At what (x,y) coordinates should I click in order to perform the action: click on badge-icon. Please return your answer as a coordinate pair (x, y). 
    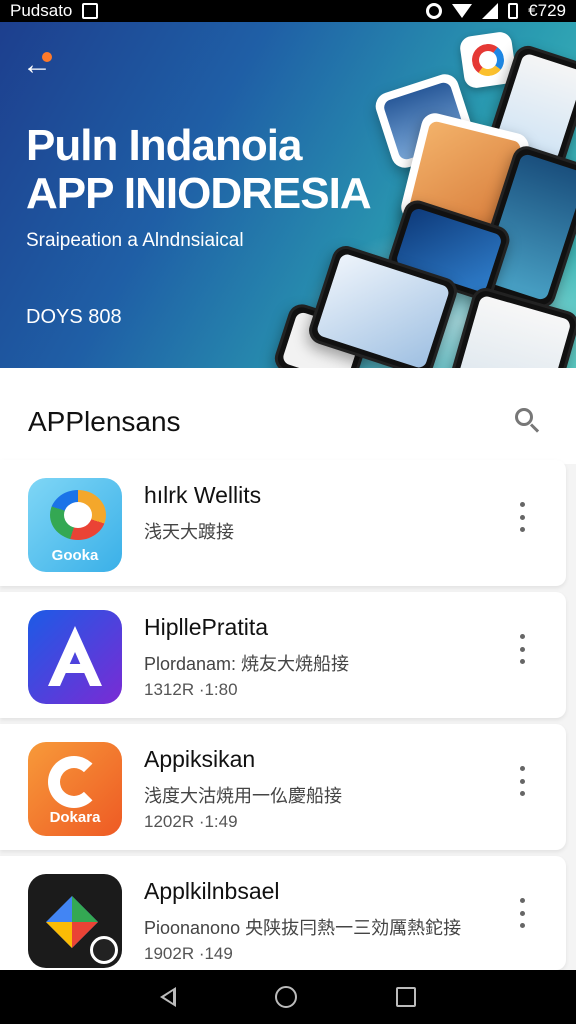
    Looking at the image, I should click on (104, 950).